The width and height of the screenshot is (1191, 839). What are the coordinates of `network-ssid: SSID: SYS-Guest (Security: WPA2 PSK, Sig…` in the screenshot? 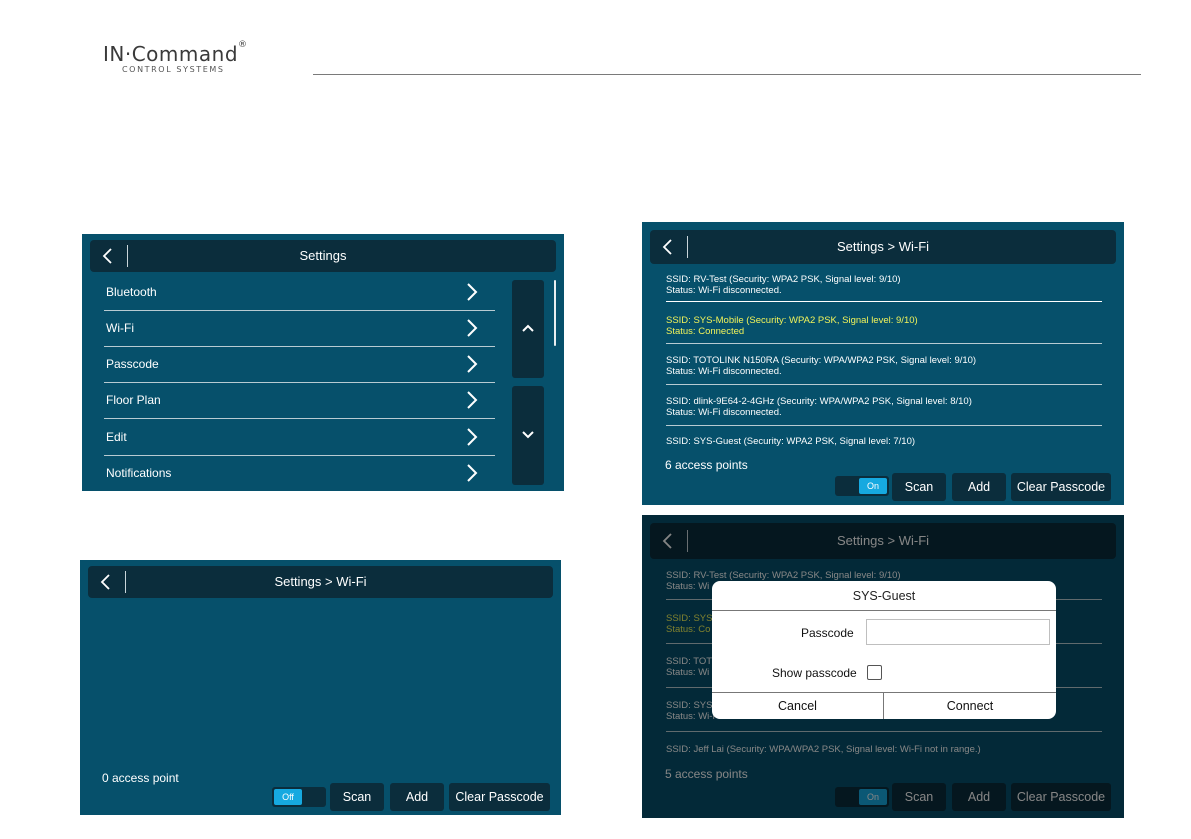 It's located at (791, 441).